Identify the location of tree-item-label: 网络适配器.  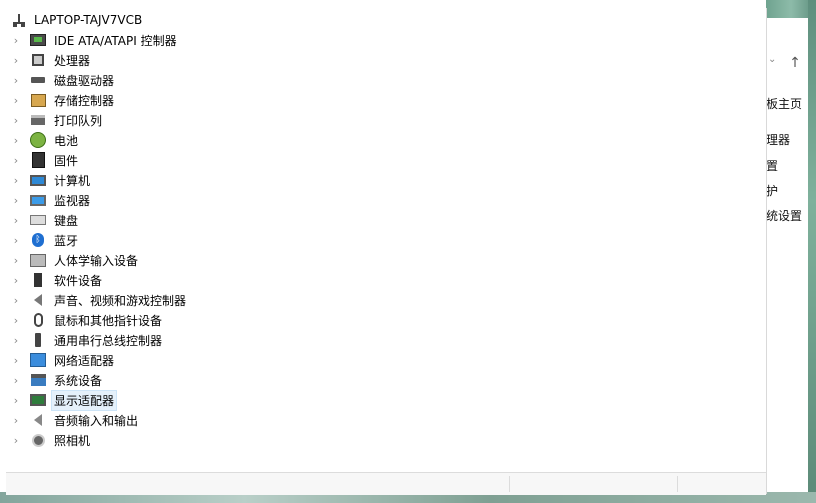
(84, 360).